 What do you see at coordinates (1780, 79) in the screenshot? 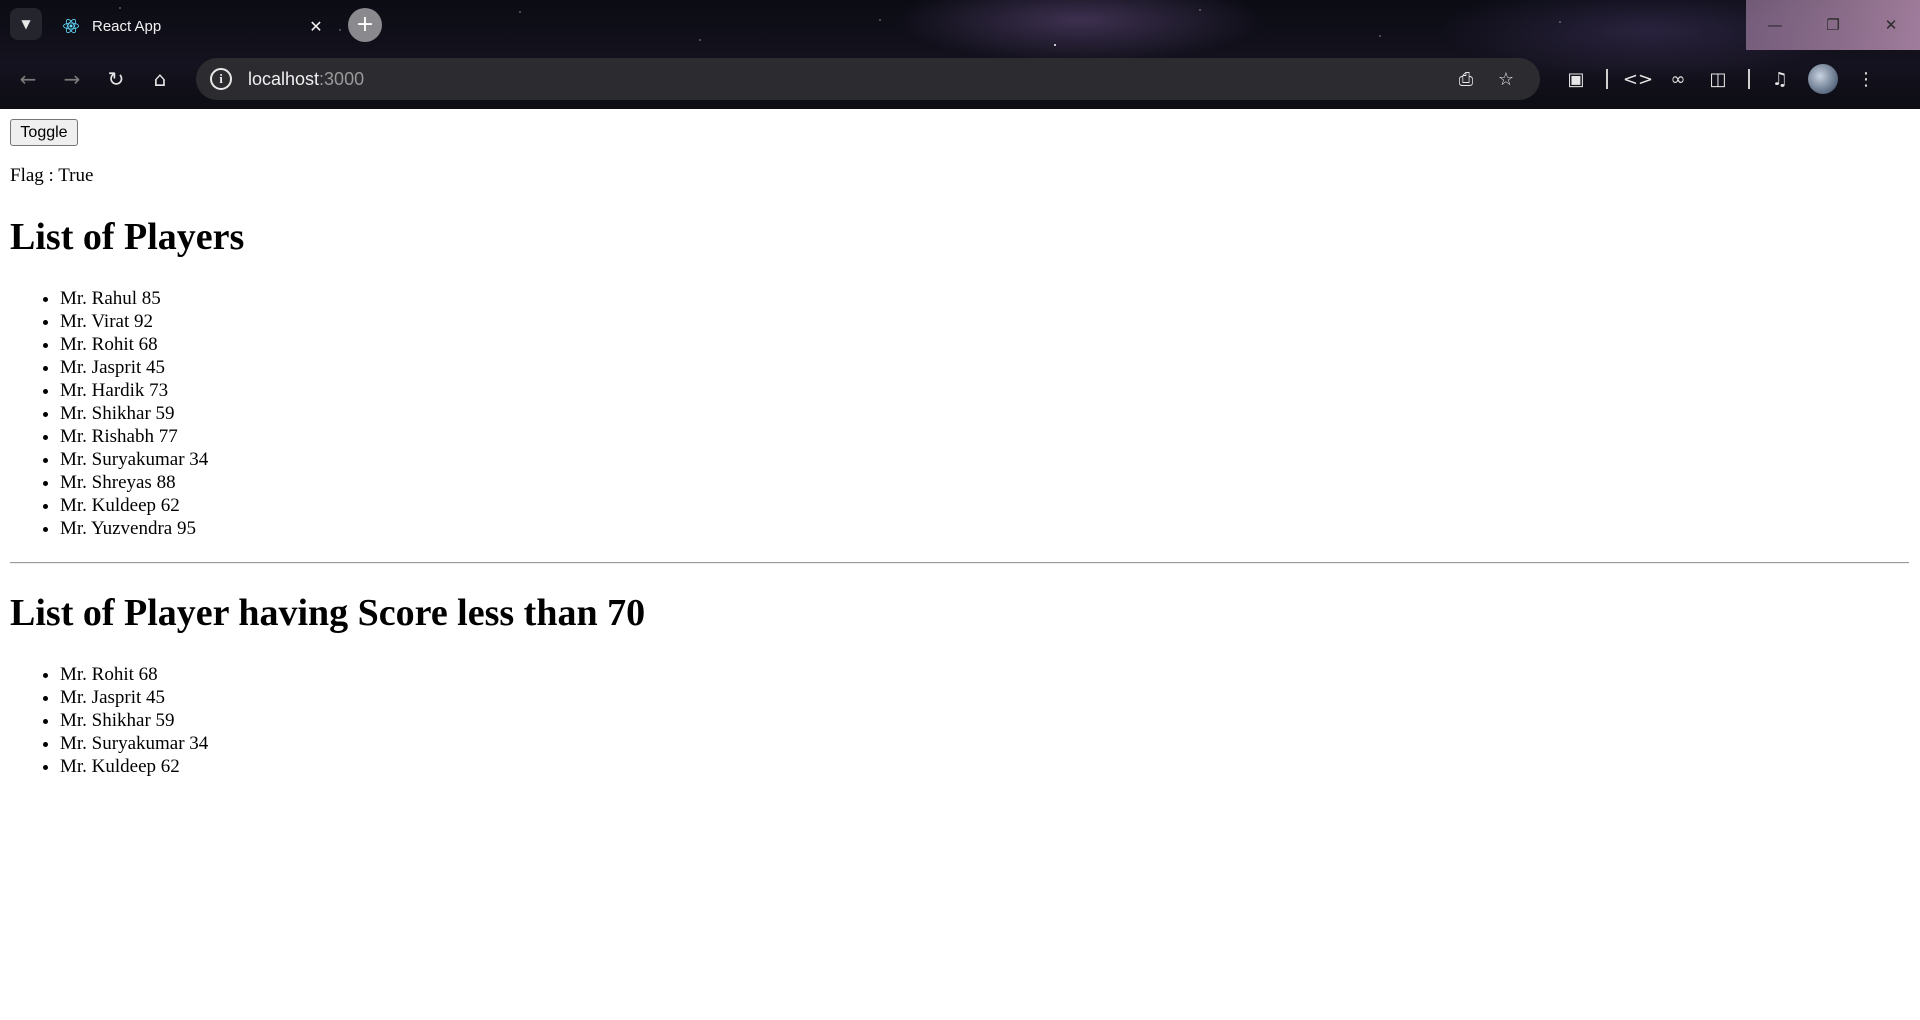
I see `media-queue-icon: ♫` at bounding box center [1780, 79].